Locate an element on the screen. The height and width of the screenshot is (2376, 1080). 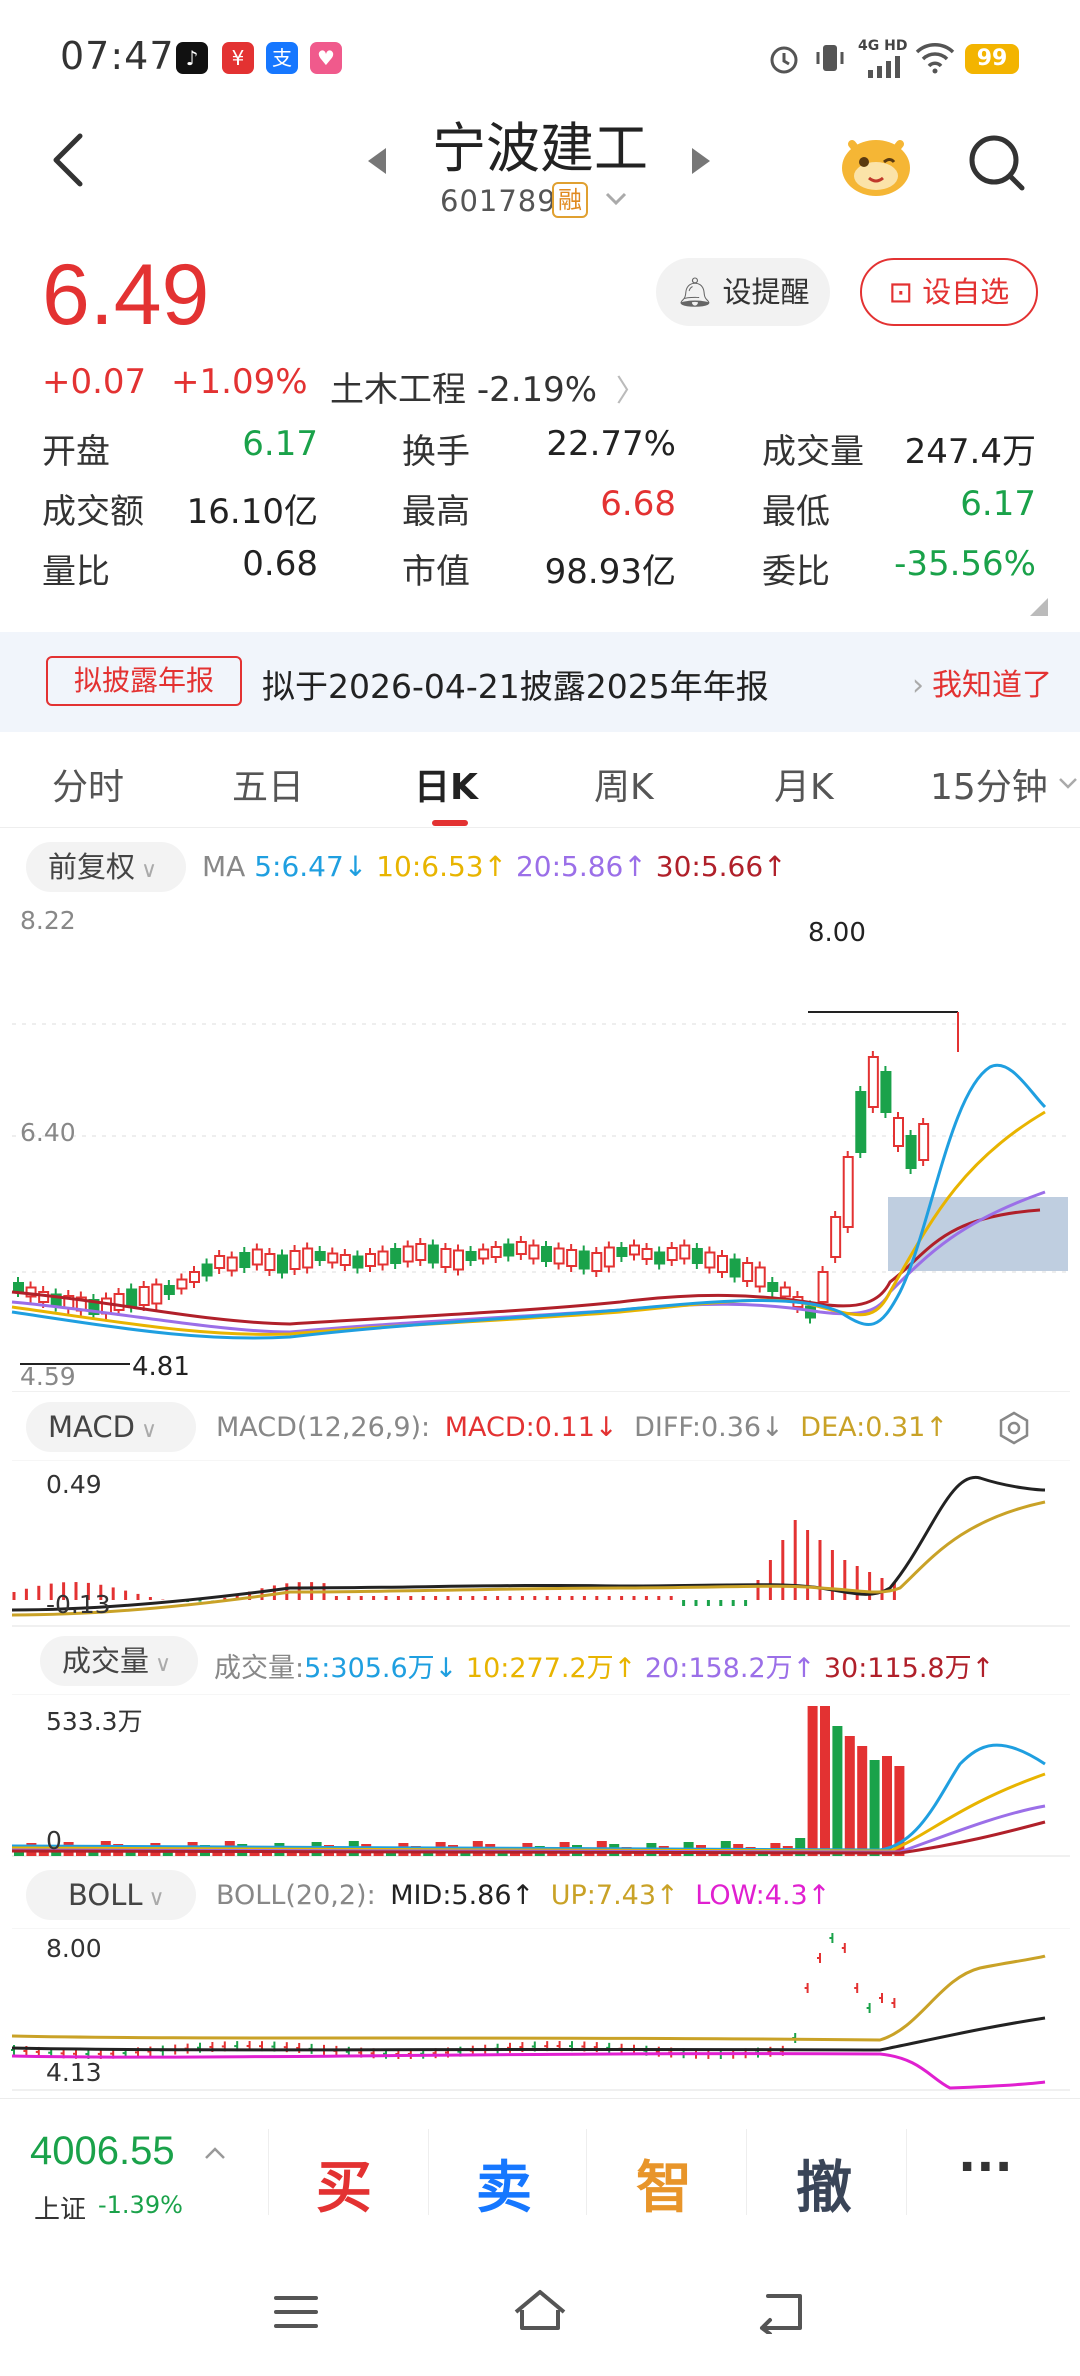
search-icon is located at coordinates (997, 163).